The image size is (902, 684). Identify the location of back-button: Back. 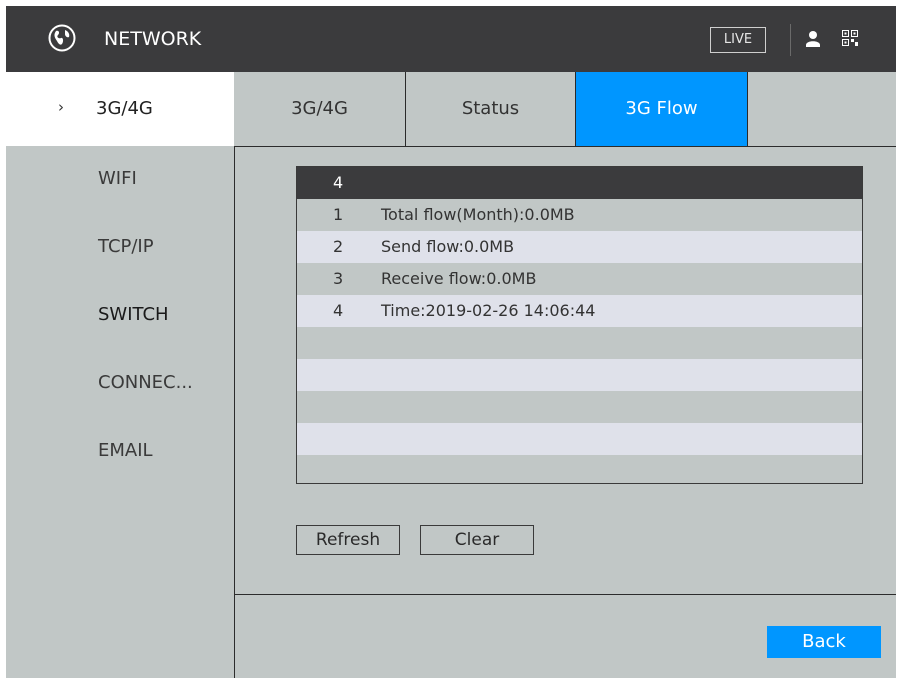
(824, 642).